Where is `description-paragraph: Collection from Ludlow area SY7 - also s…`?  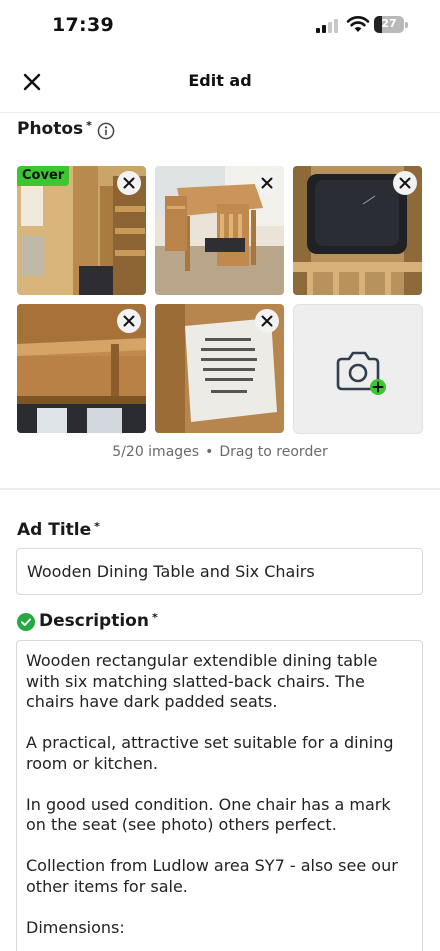
description-paragraph: Collection from Ludlow area SY7 - also s… is located at coordinates (212, 876).